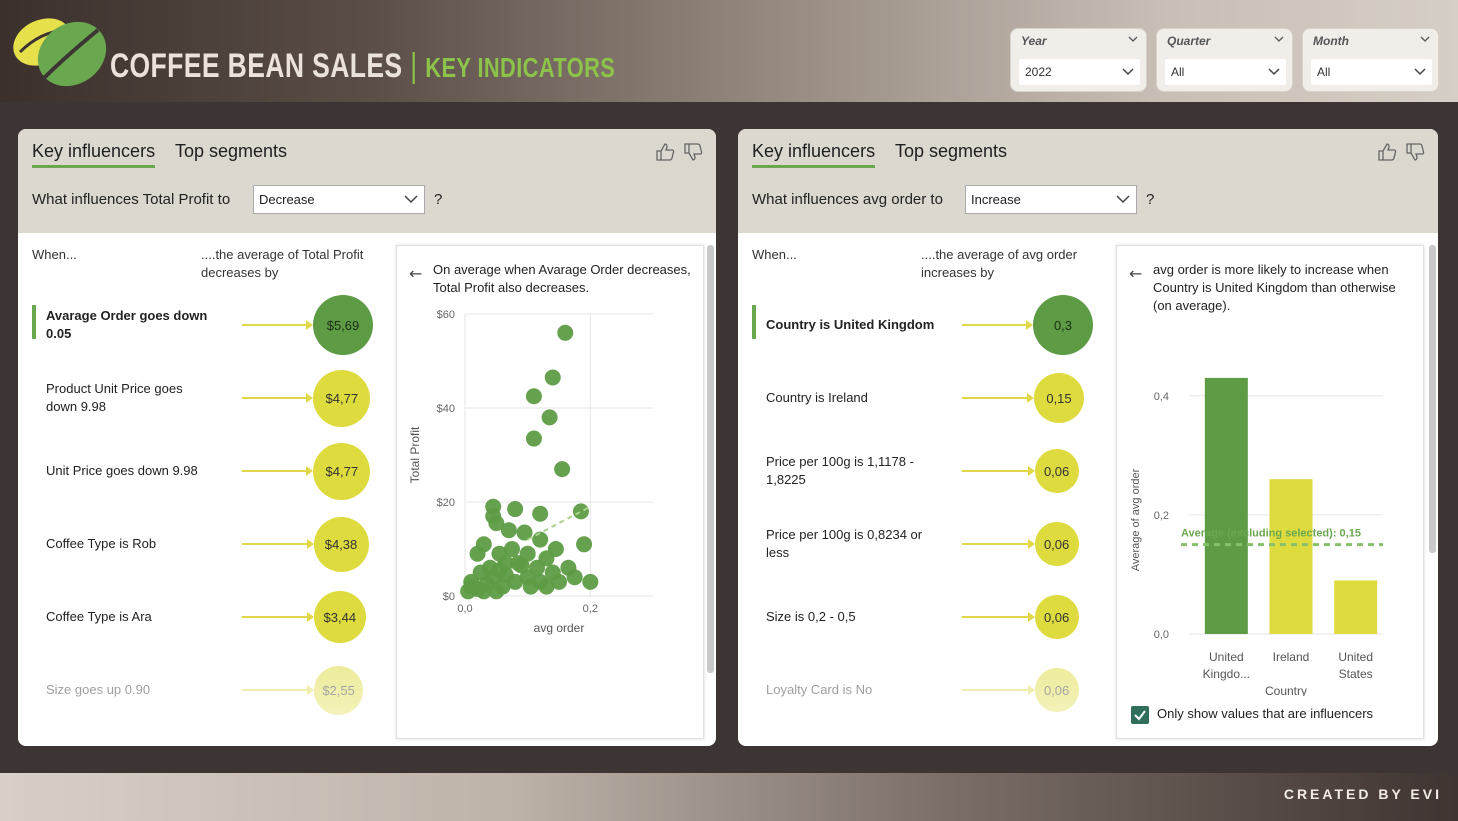 The width and height of the screenshot is (1458, 821). What do you see at coordinates (205, 471) in the screenshot?
I see `influencer-row: Unit Price goes down 9.98 $4,77` at bounding box center [205, 471].